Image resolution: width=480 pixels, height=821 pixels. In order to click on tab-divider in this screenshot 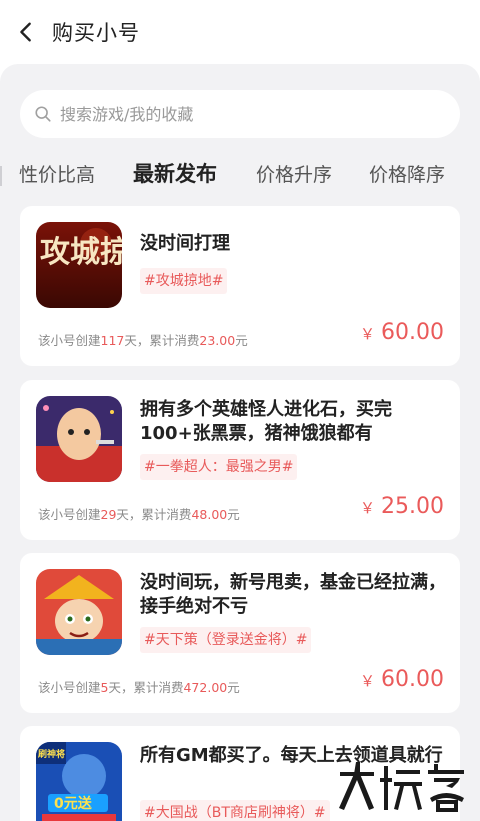, I will do `click(1, 176)`.